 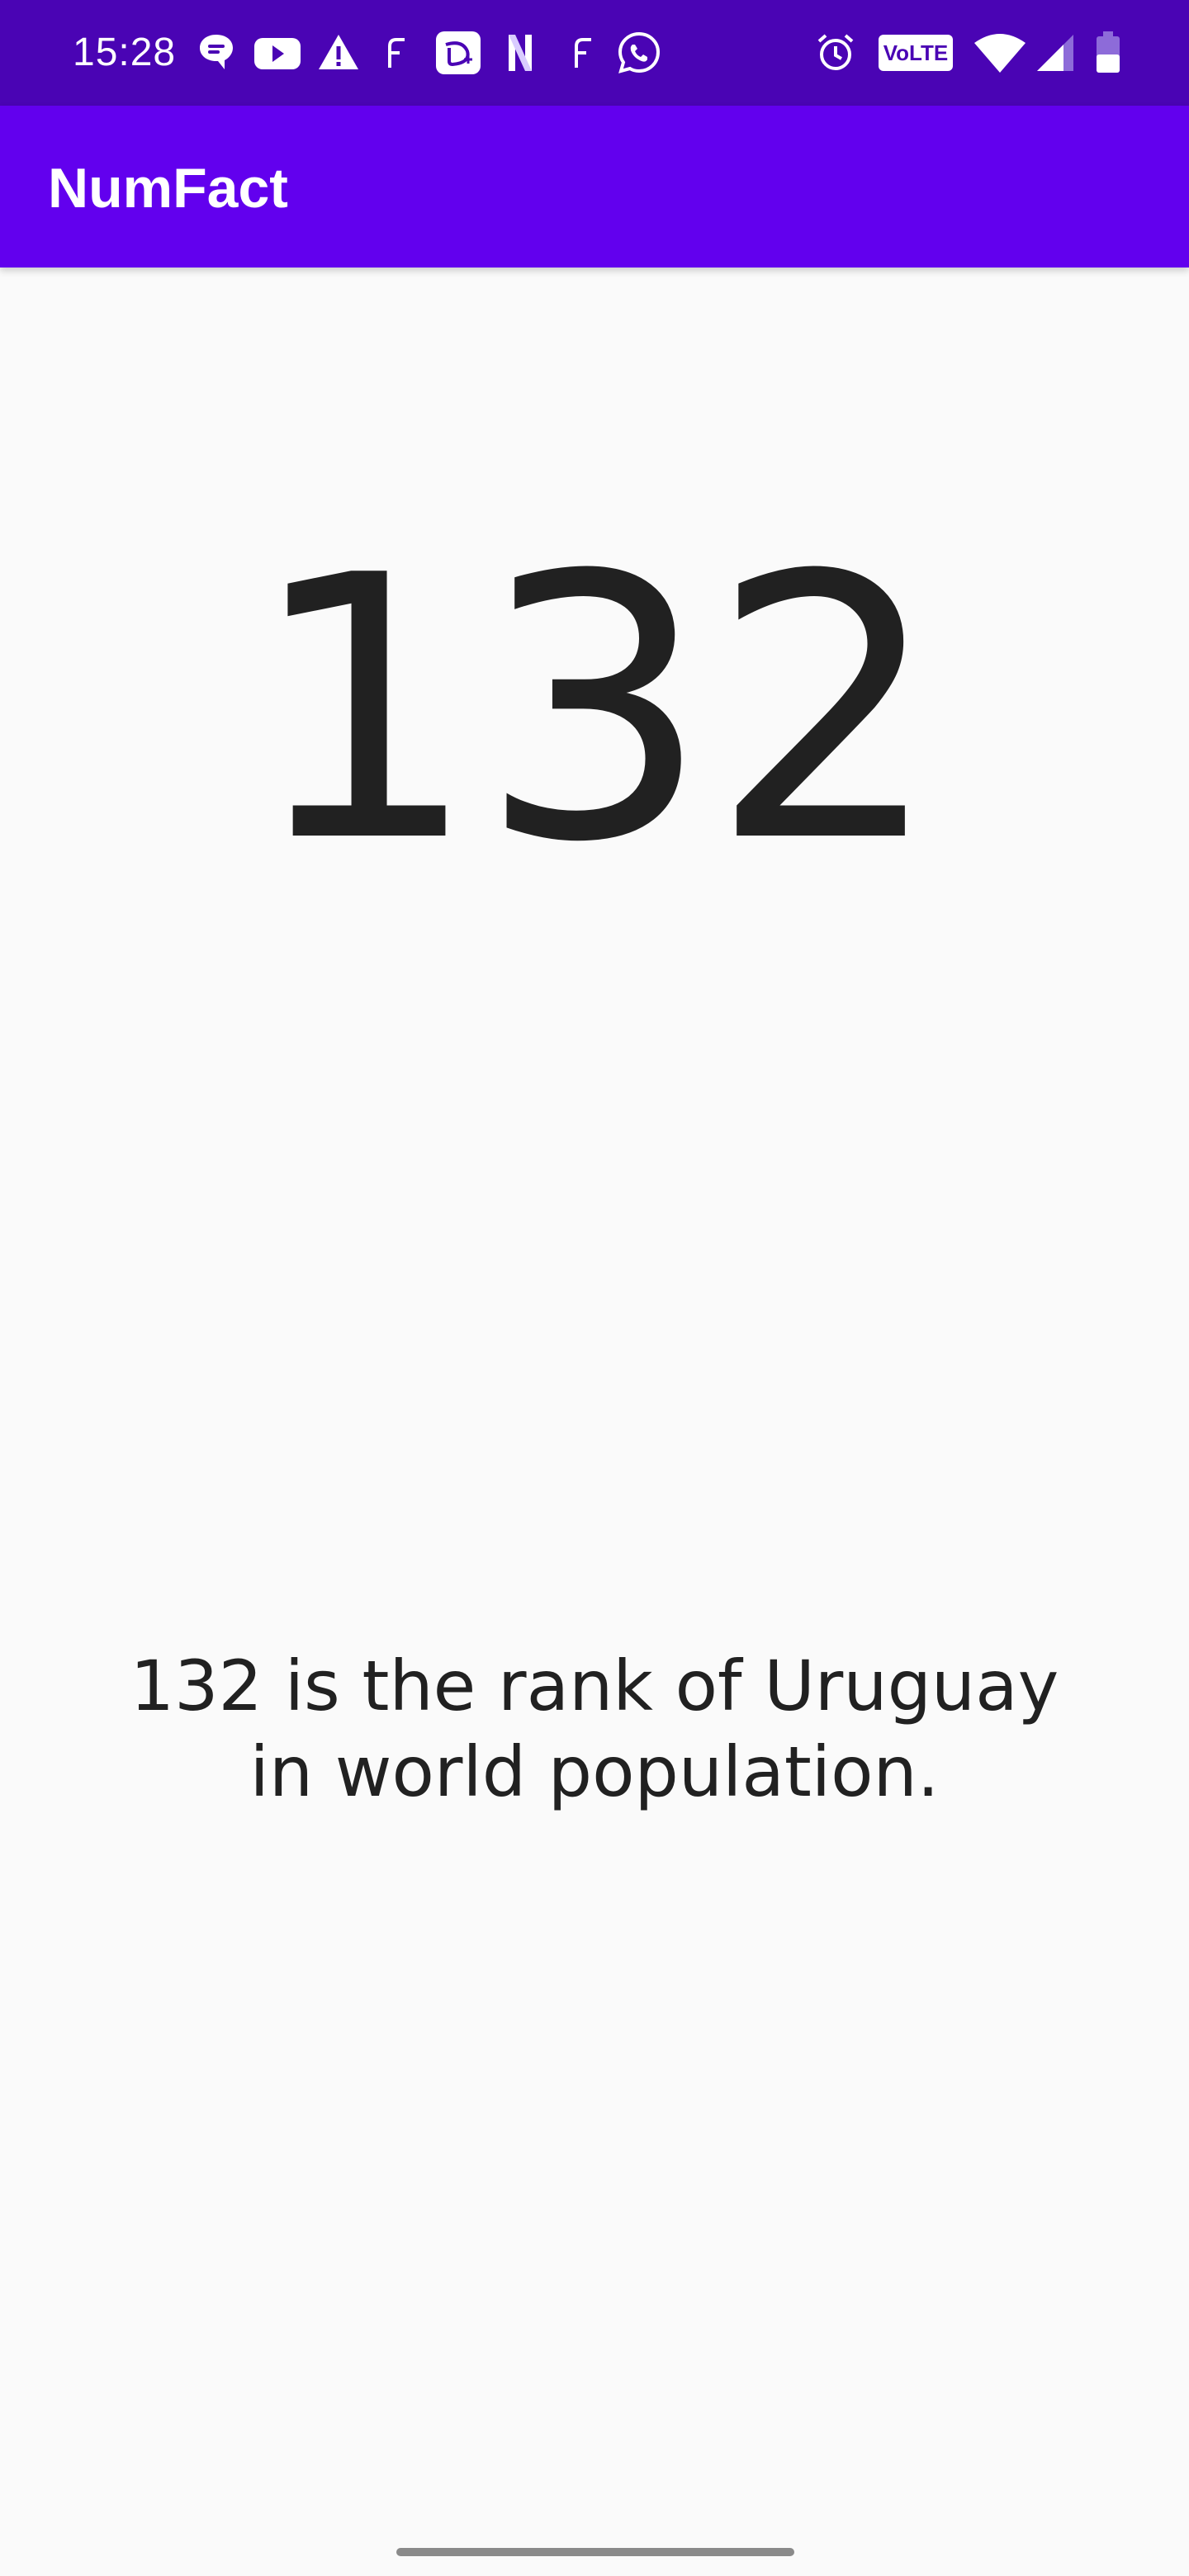 I want to click on home-indicator, so click(x=595, y=2552).